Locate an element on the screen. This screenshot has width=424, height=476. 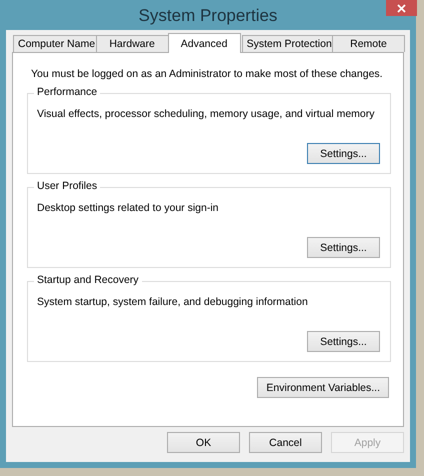
tab: Computer Name is located at coordinates (55, 43).